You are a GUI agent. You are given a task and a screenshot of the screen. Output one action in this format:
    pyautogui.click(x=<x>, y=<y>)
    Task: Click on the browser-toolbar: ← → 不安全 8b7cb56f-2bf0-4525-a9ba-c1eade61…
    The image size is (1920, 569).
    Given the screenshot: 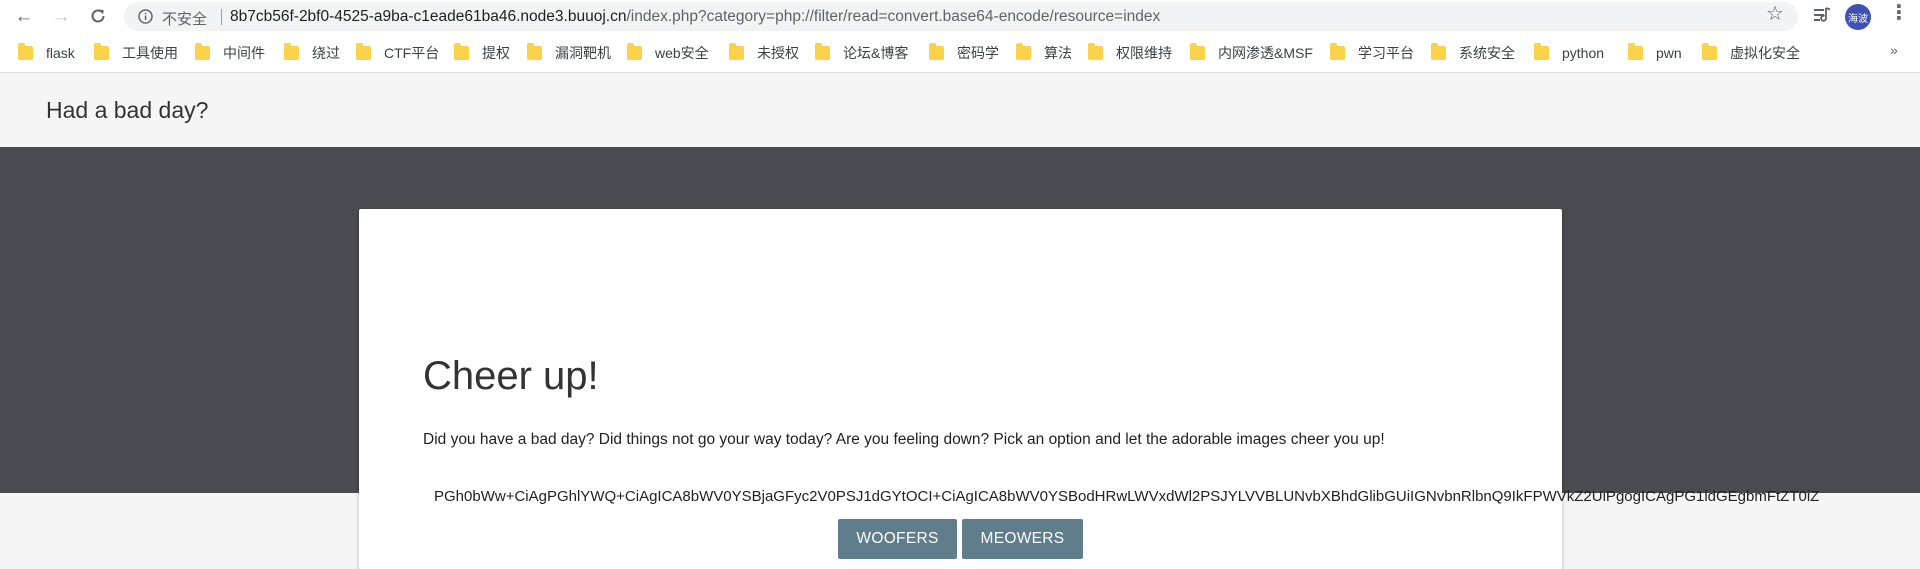 What is the action you would take?
    pyautogui.click(x=960, y=16)
    